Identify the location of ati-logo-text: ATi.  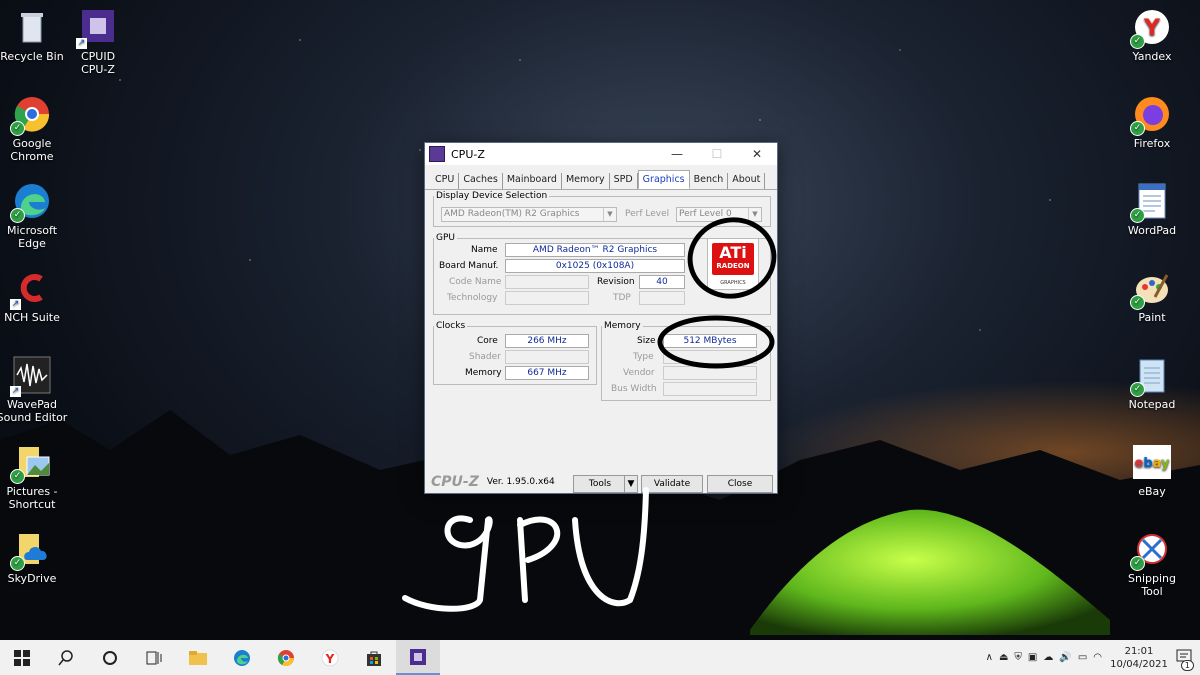
(733, 252).